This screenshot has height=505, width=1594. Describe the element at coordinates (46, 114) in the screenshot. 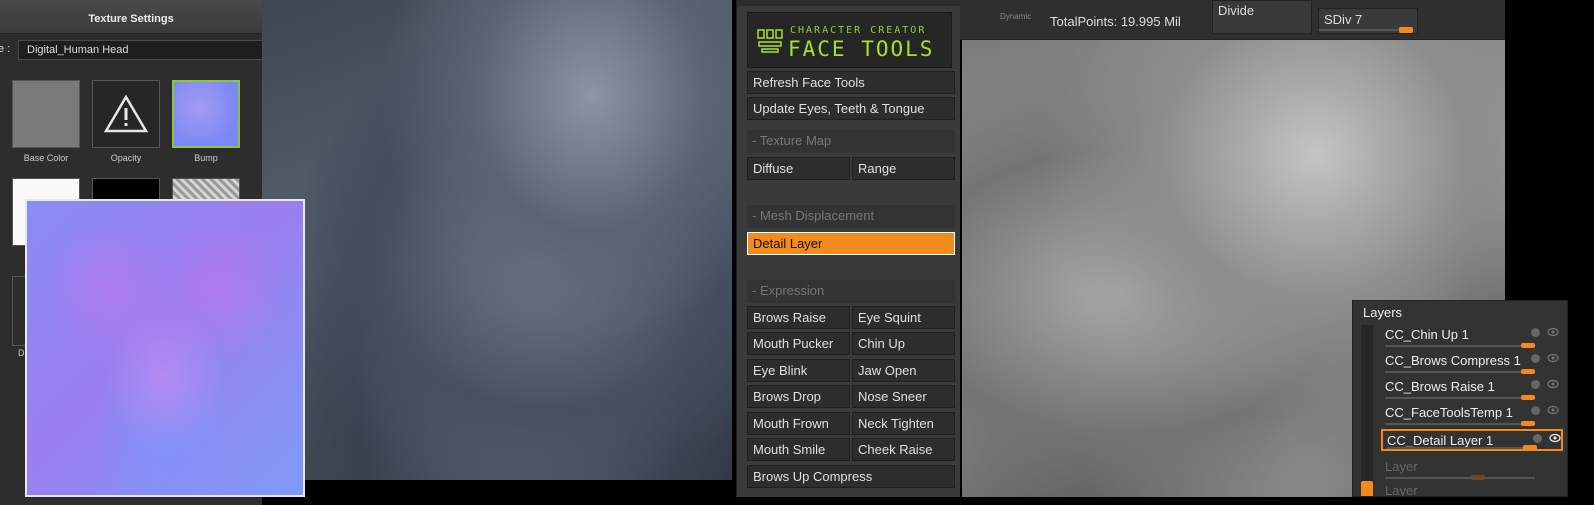

I see `base-color-slot` at that location.